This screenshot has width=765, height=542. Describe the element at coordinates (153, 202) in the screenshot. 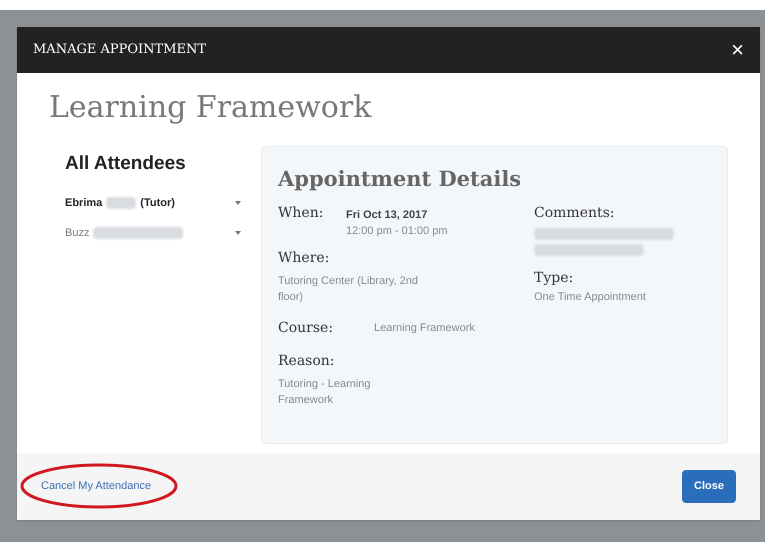

I see `attendee-item: Ebrima (Tutor)` at that location.